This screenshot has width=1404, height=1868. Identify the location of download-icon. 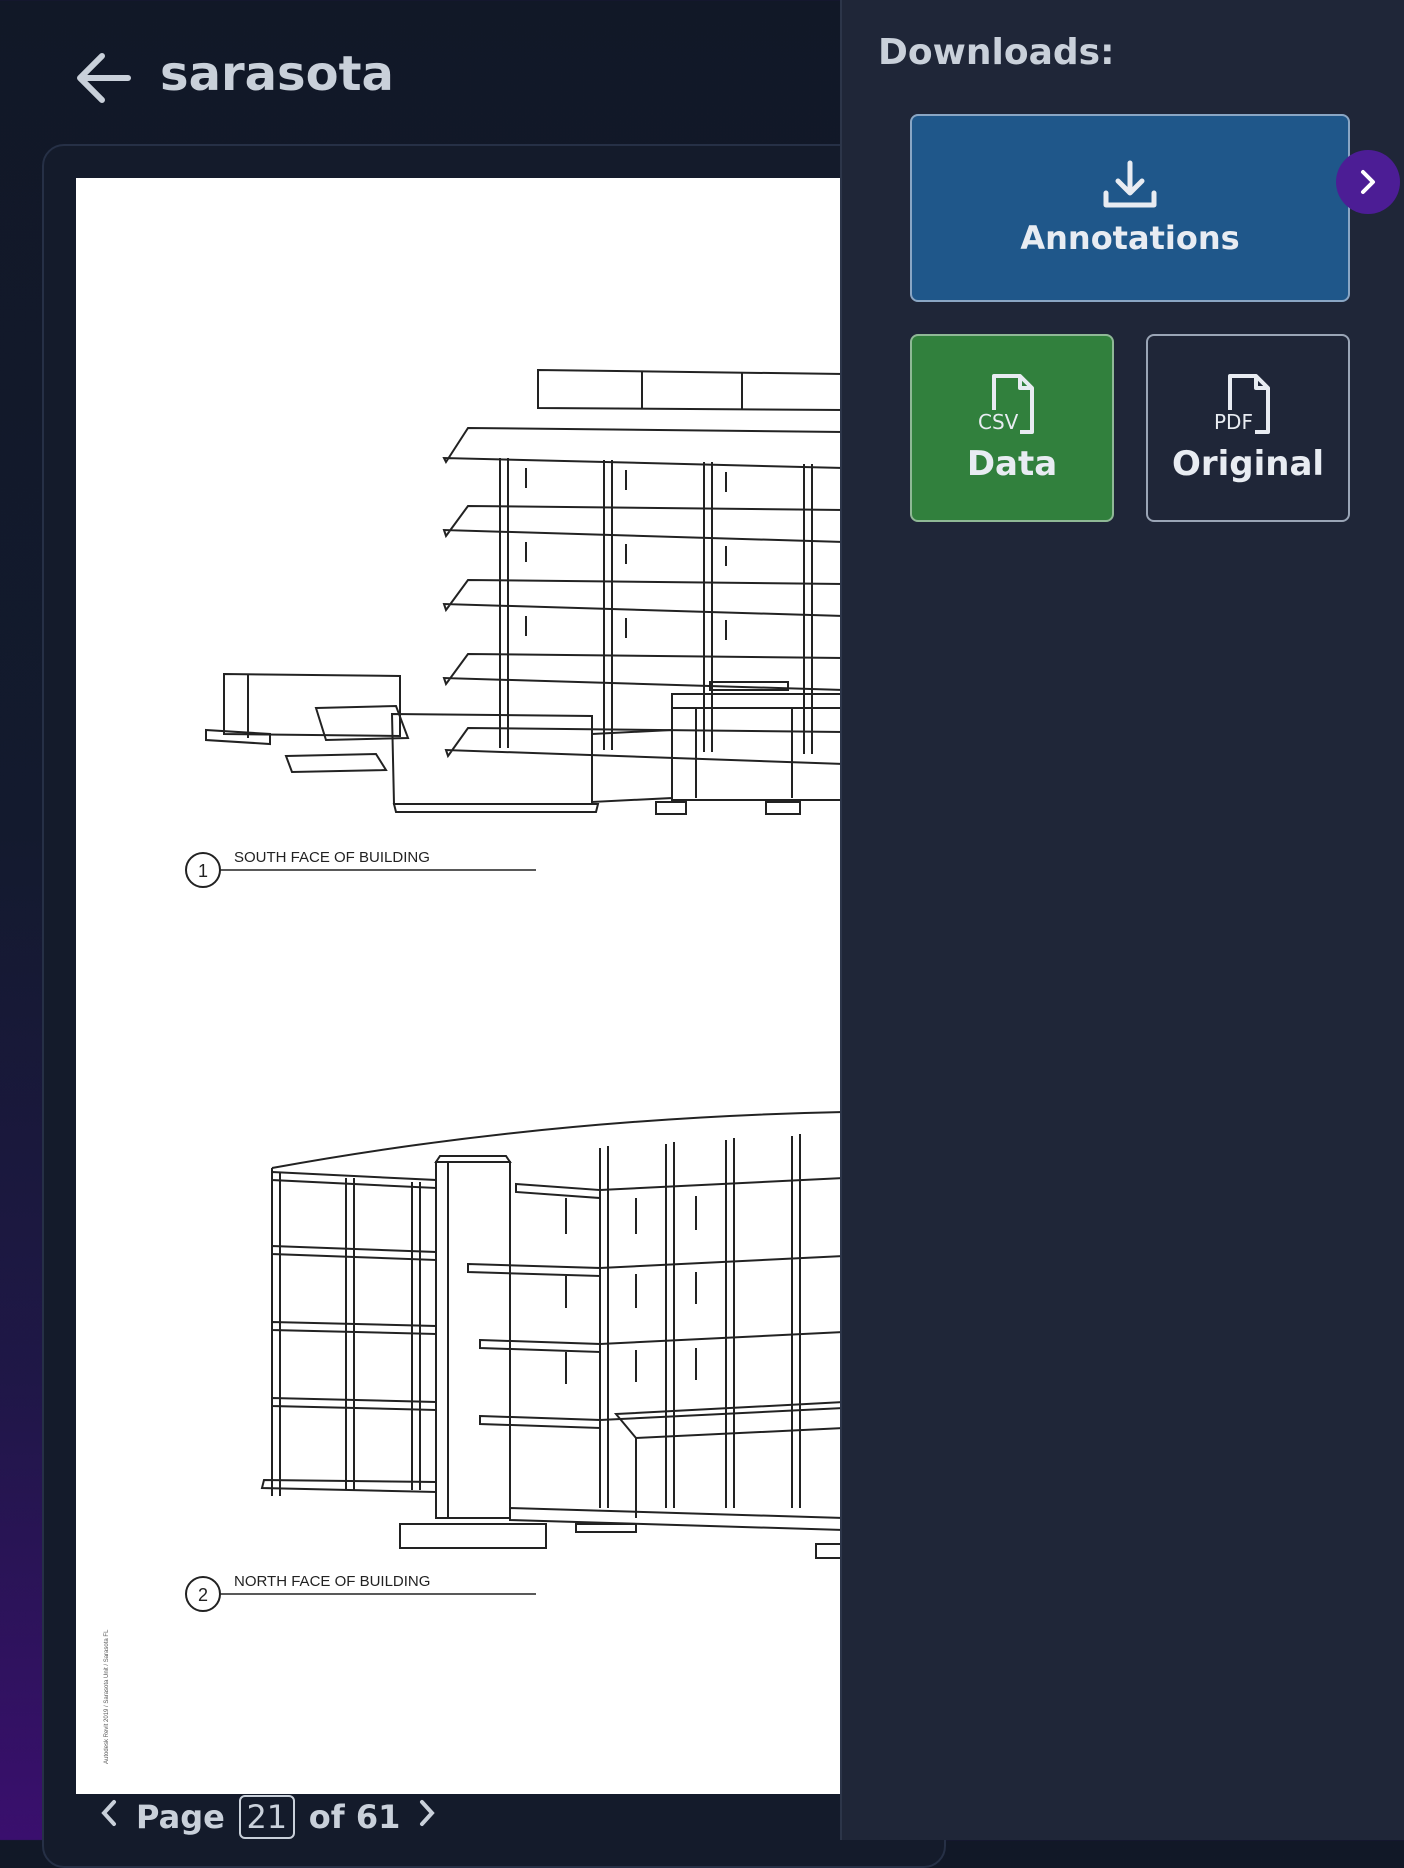
(1130, 184).